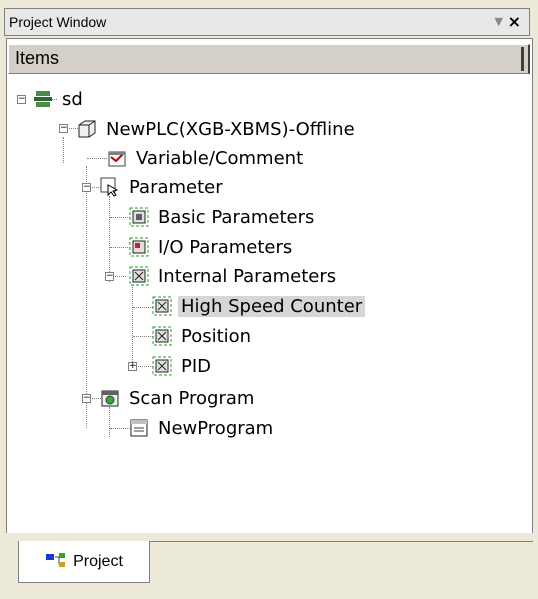 This screenshot has height=599, width=538. Describe the element at coordinates (196, 366) in the screenshot. I see `tree-label-pid: PID` at that location.